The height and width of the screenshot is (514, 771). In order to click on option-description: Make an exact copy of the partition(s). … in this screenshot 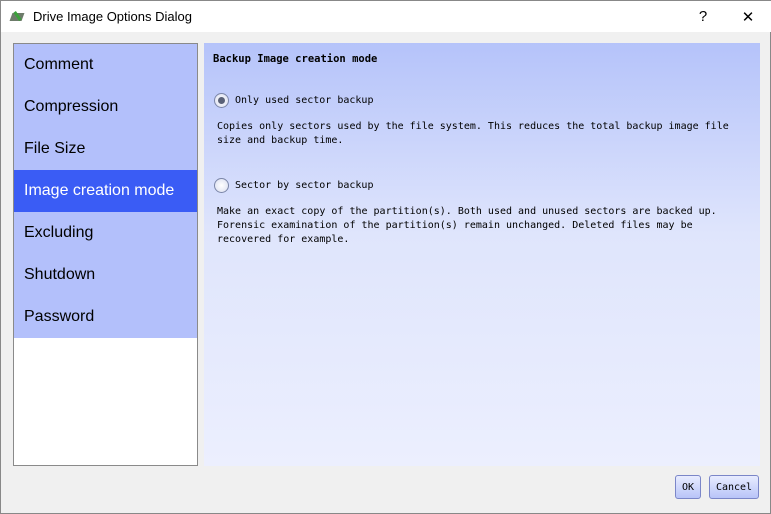, I will do `click(467, 225)`.